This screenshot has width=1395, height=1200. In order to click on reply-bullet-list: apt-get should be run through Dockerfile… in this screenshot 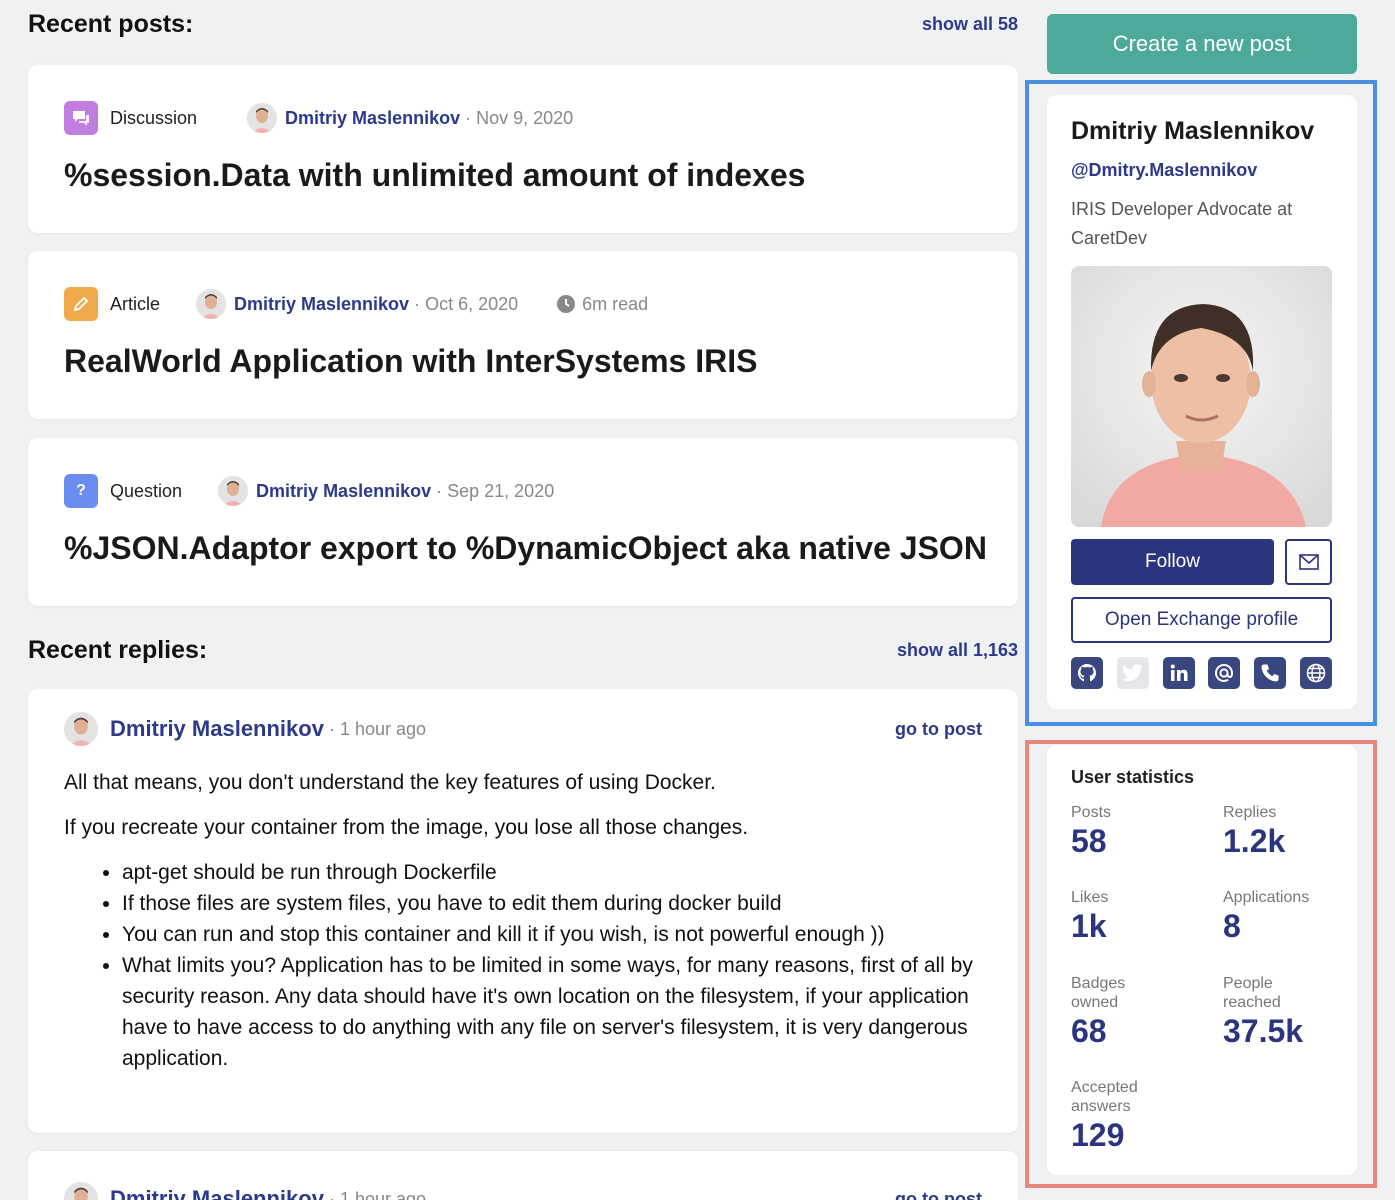, I will do `click(552, 965)`.